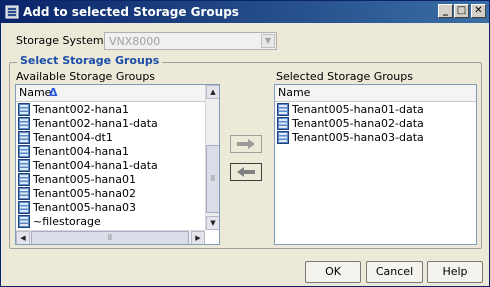  Describe the element at coordinates (110, 93) in the screenshot. I see `available-name-column-header: Name Δ` at that location.